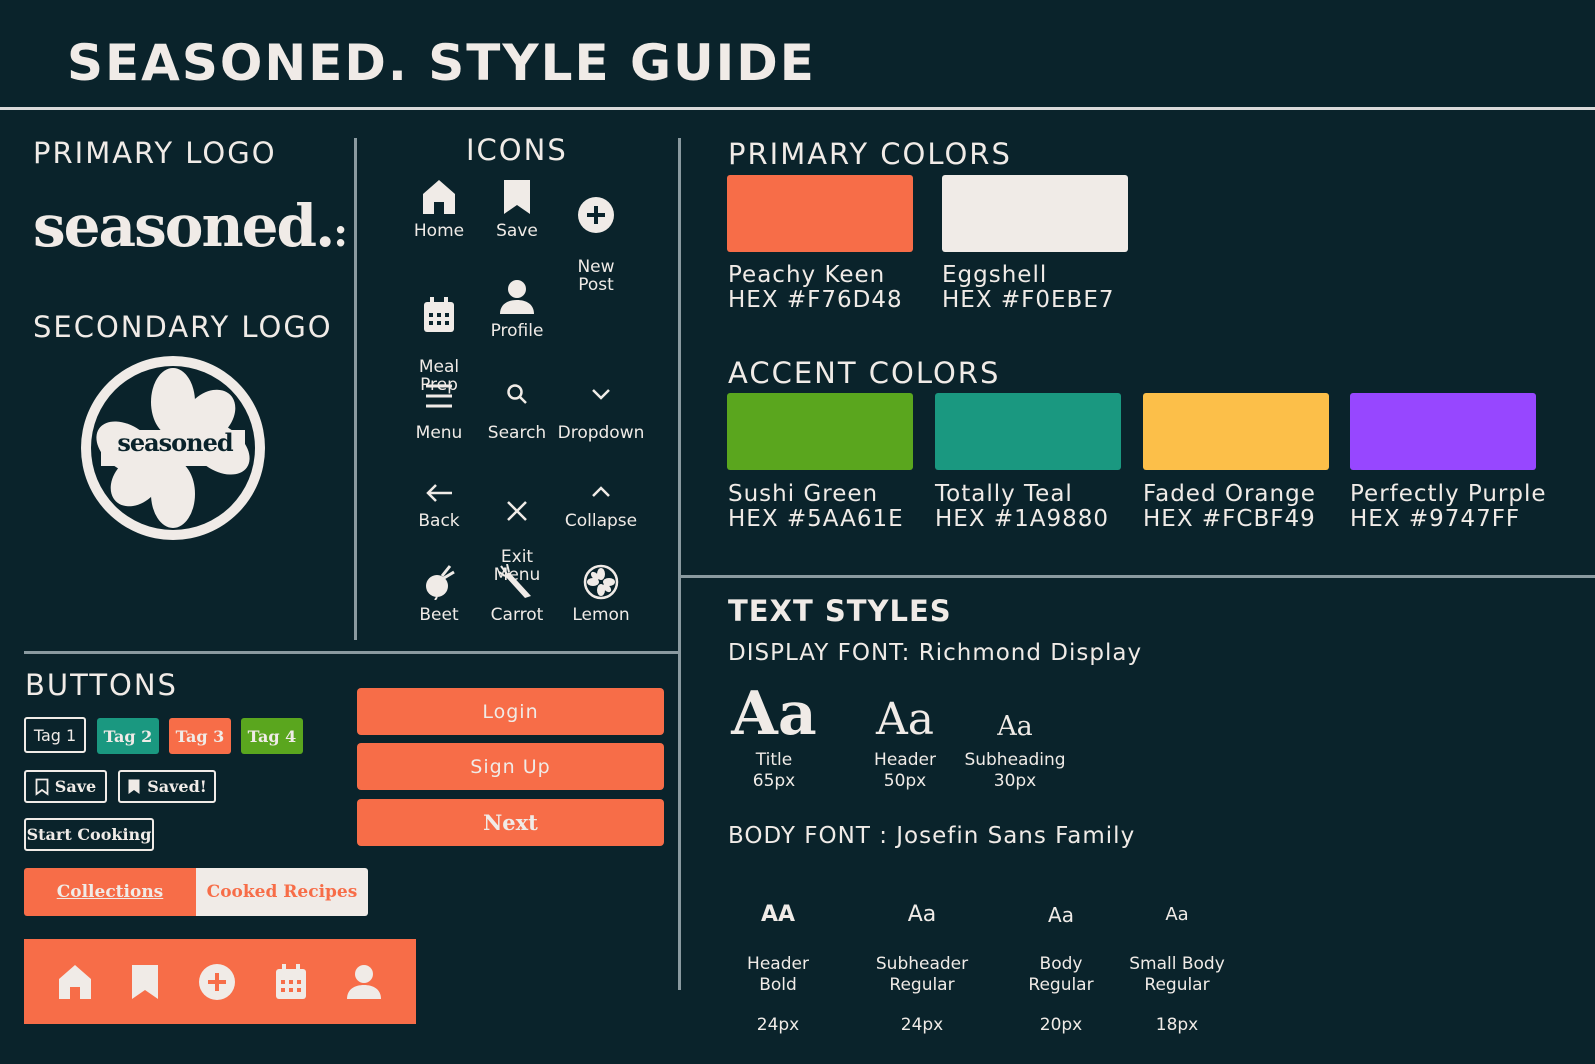 The height and width of the screenshot is (1064, 1595). I want to click on body-sample-header-bold: AA Header Bold 24px, so click(778, 965).